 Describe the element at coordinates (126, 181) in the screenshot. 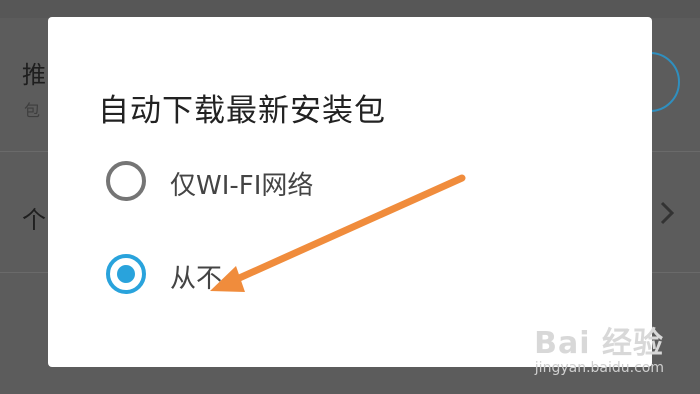

I see `radio-unchecked-icon` at that location.